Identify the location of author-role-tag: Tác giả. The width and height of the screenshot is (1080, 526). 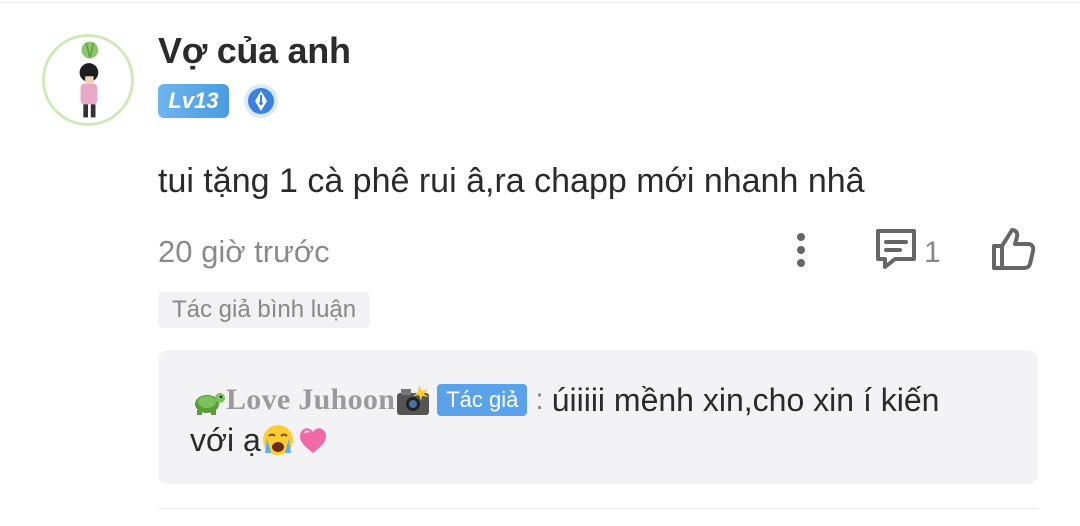
(482, 400).